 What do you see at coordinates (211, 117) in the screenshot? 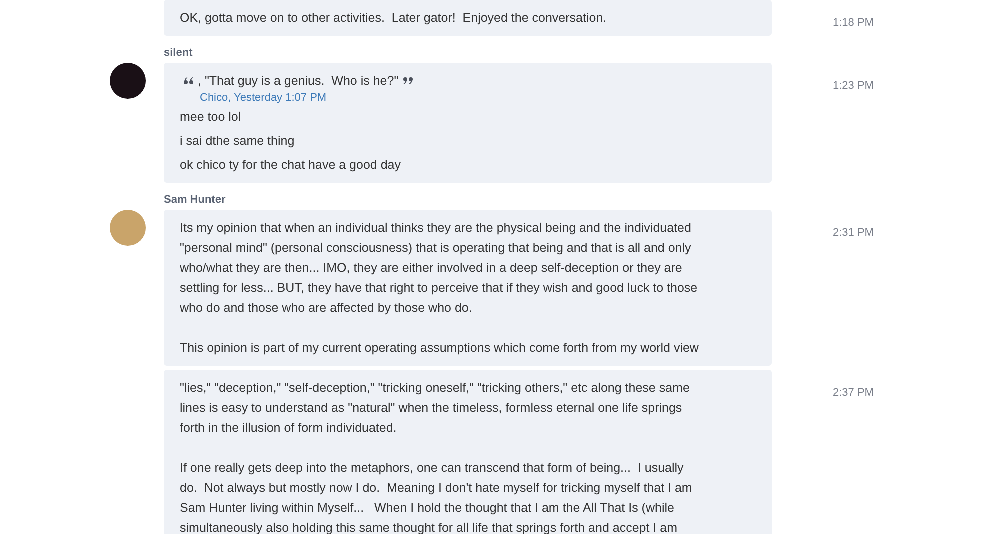
I see `message-text: mee too lol` at bounding box center [211, 117].